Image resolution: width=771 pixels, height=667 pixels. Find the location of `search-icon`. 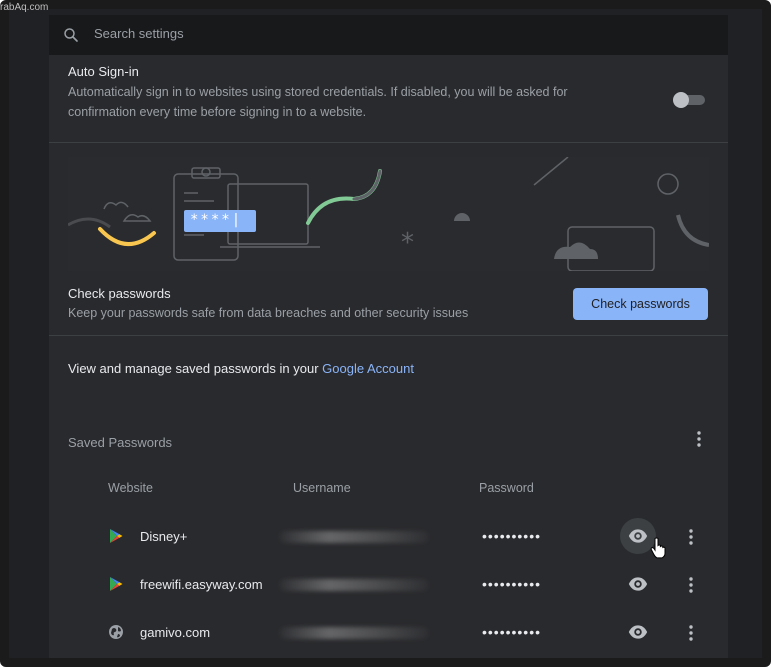

search-icon is located at coordinates (71, 35).